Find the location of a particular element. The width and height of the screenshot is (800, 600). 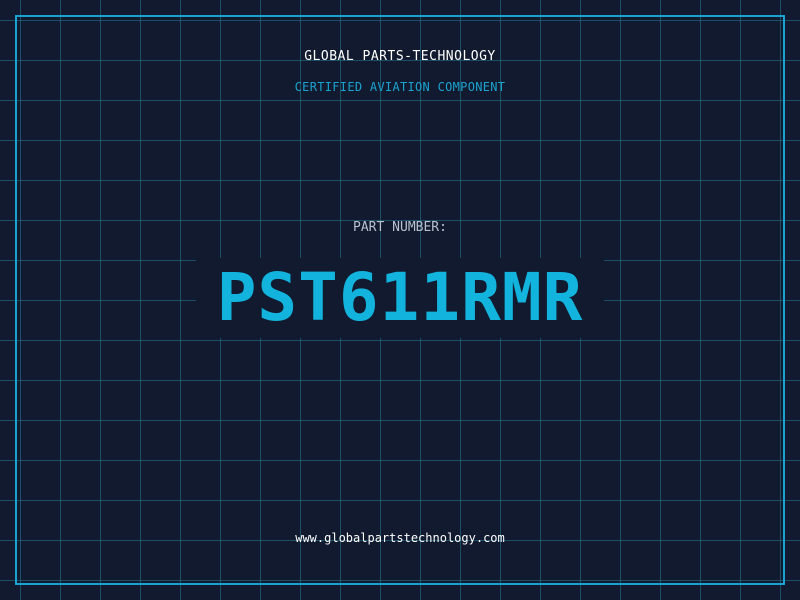

certification-subtitle: CERTIFIED AVIATION COMPONENT is located at coordinates (400, 87).